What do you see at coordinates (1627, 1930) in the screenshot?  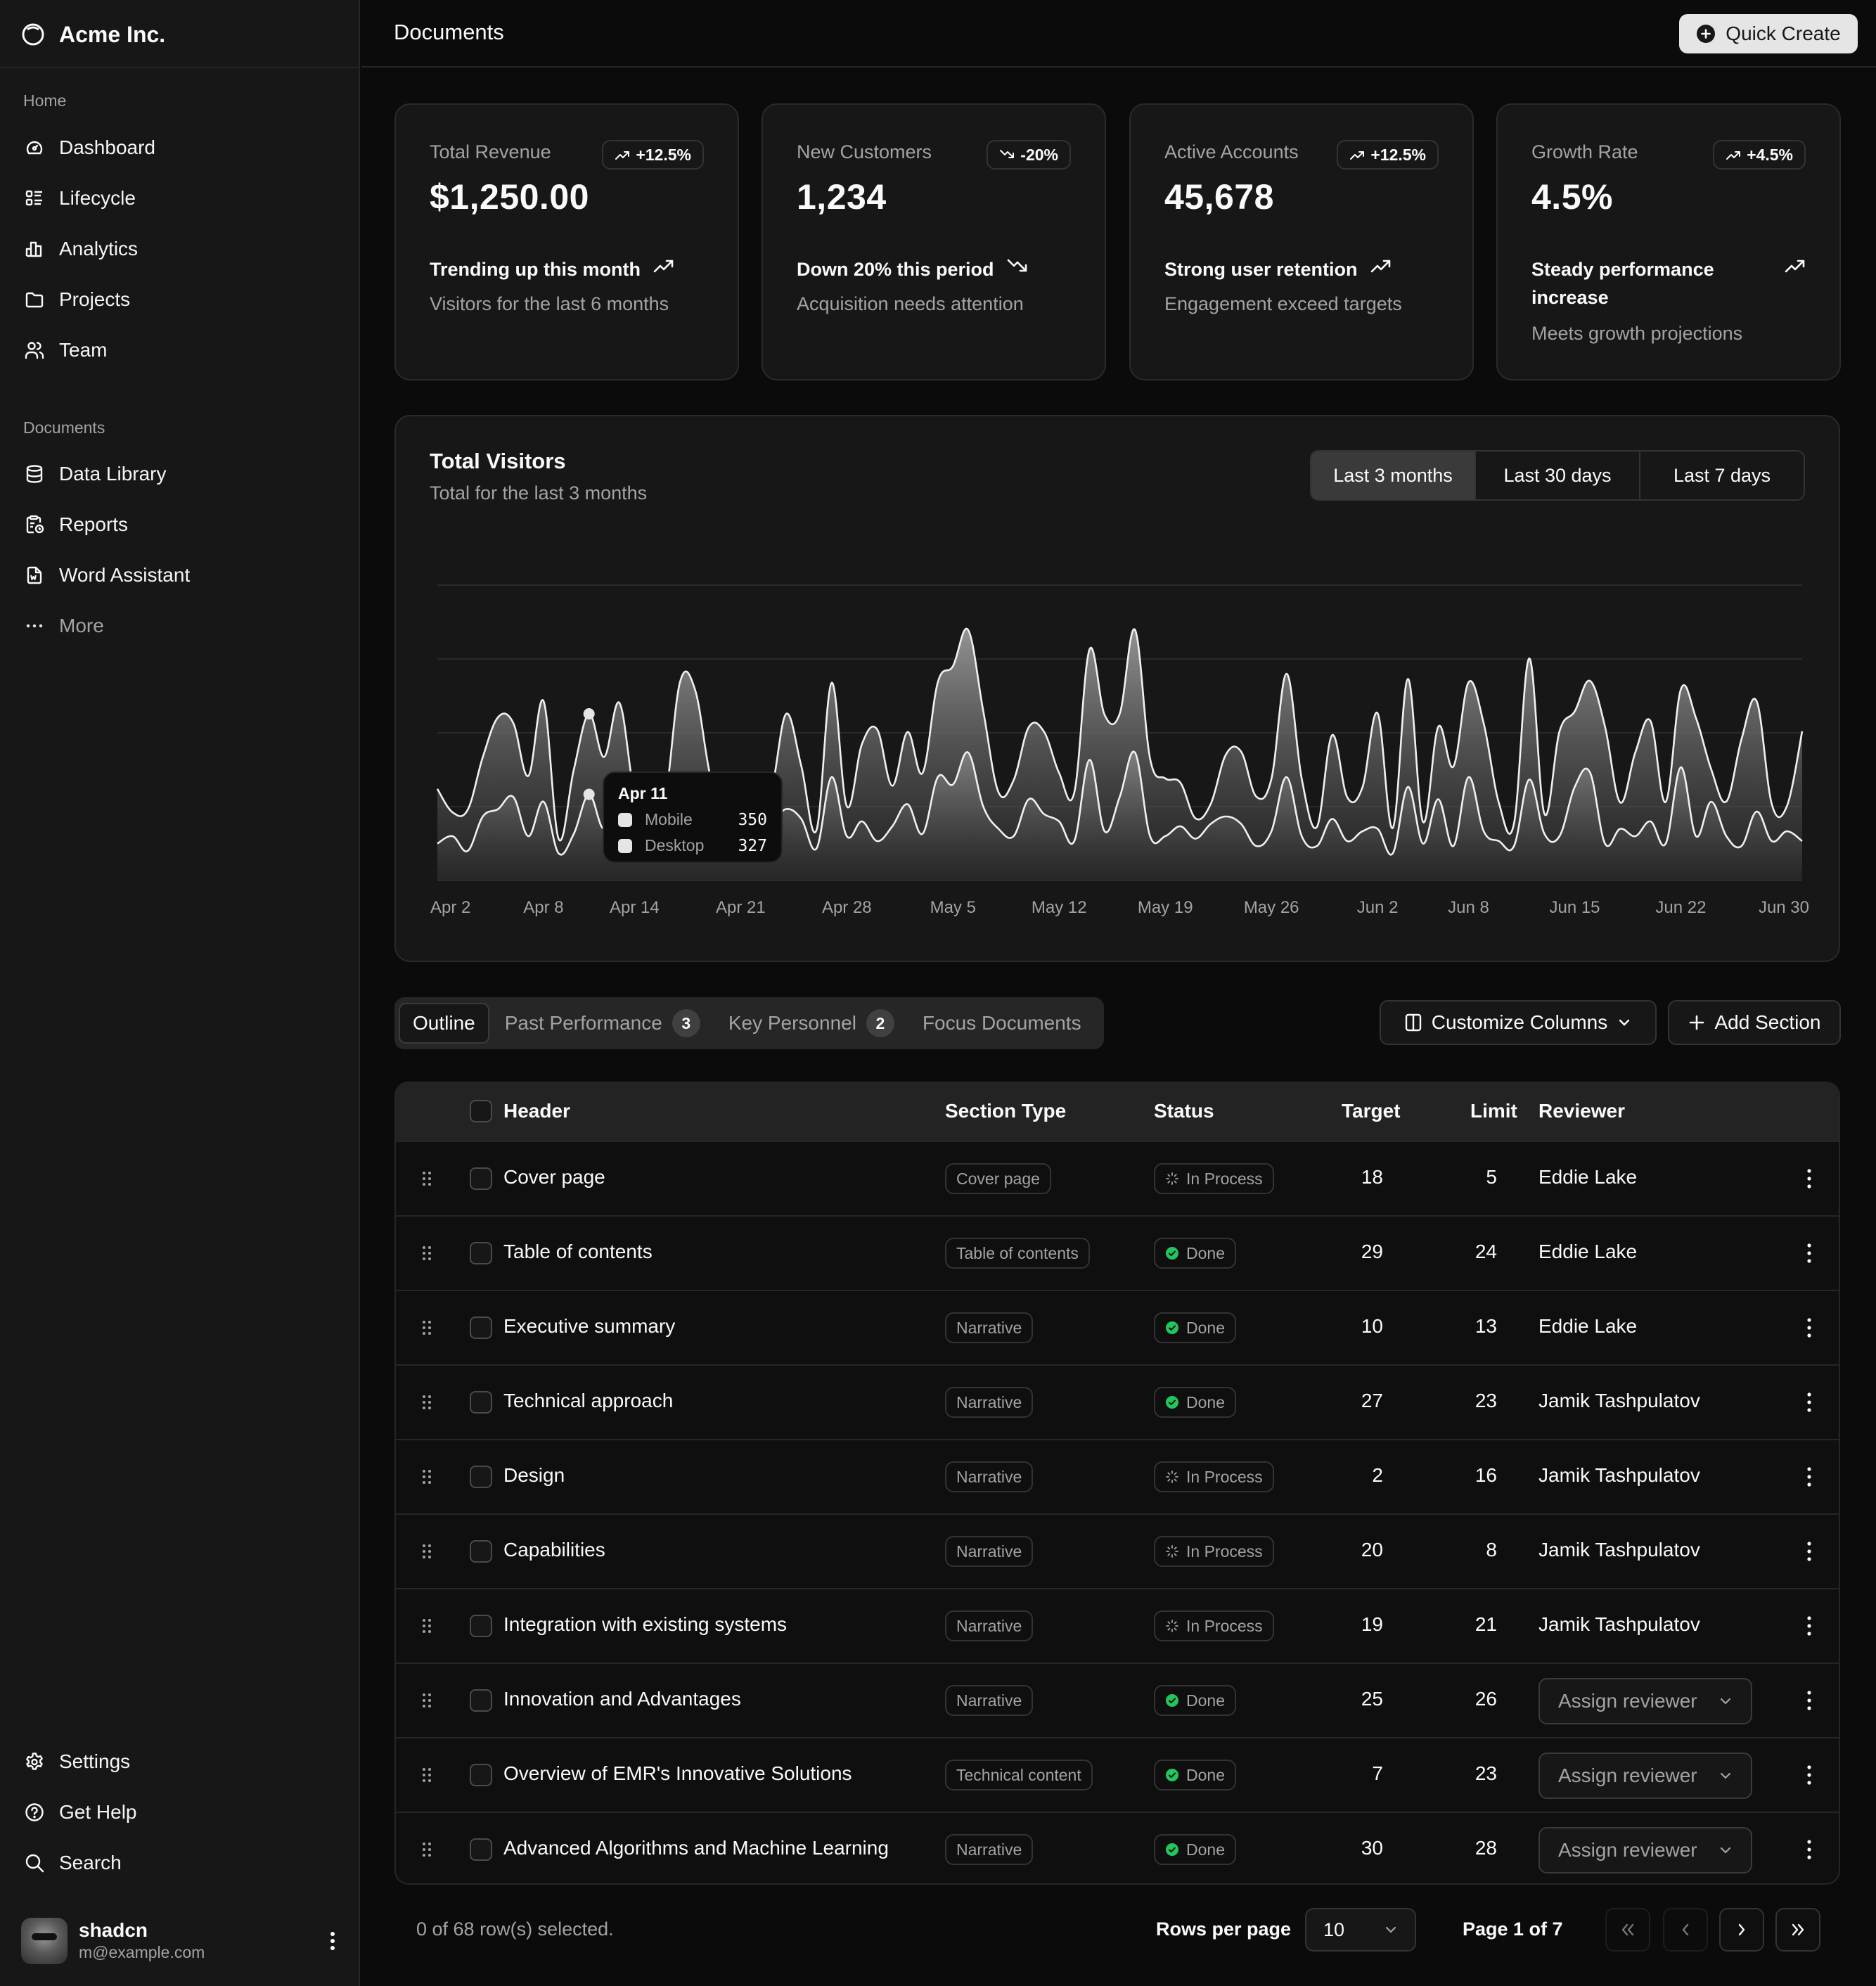 I see `first-page-button` at bounding box center [1627, 1930].